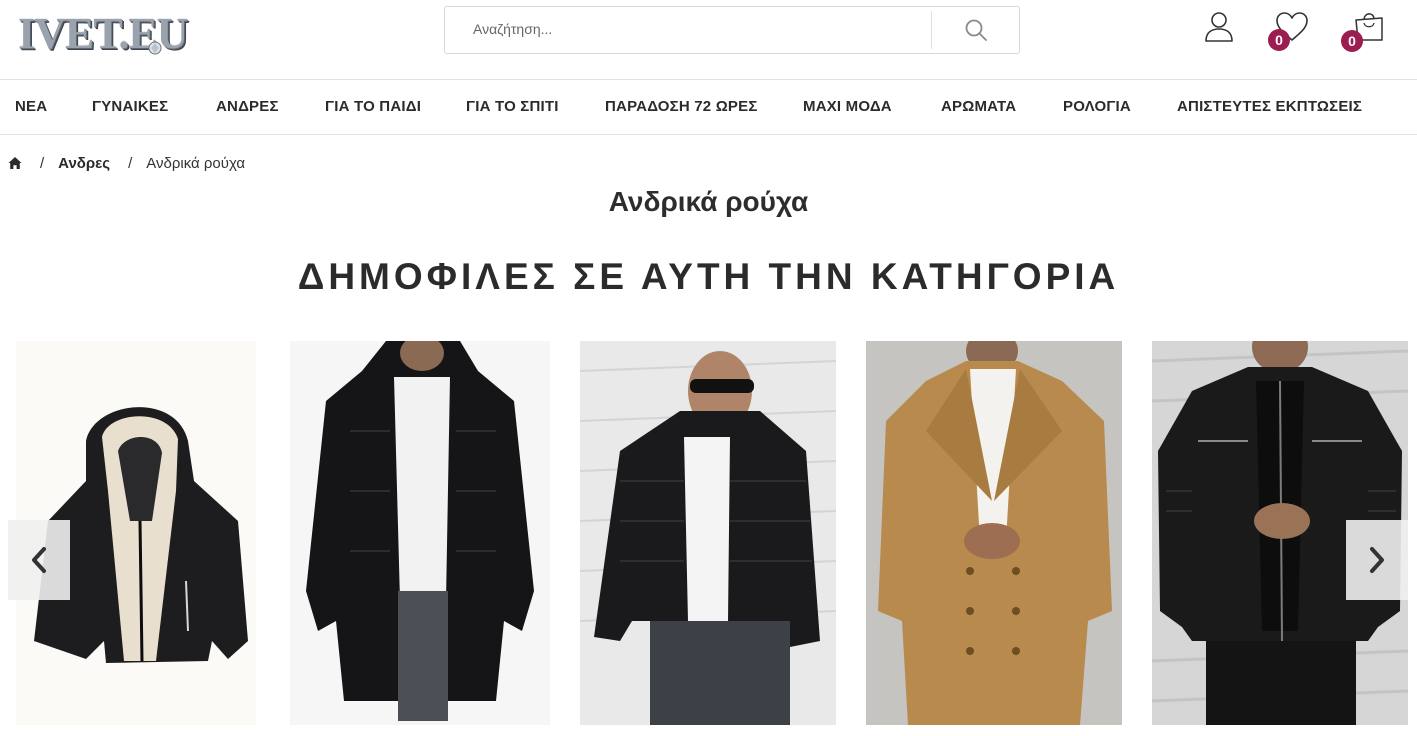 This screenshot has height=736, width=1417. I want to click on wishlist-count-badge: 0, so click(1279, 40).